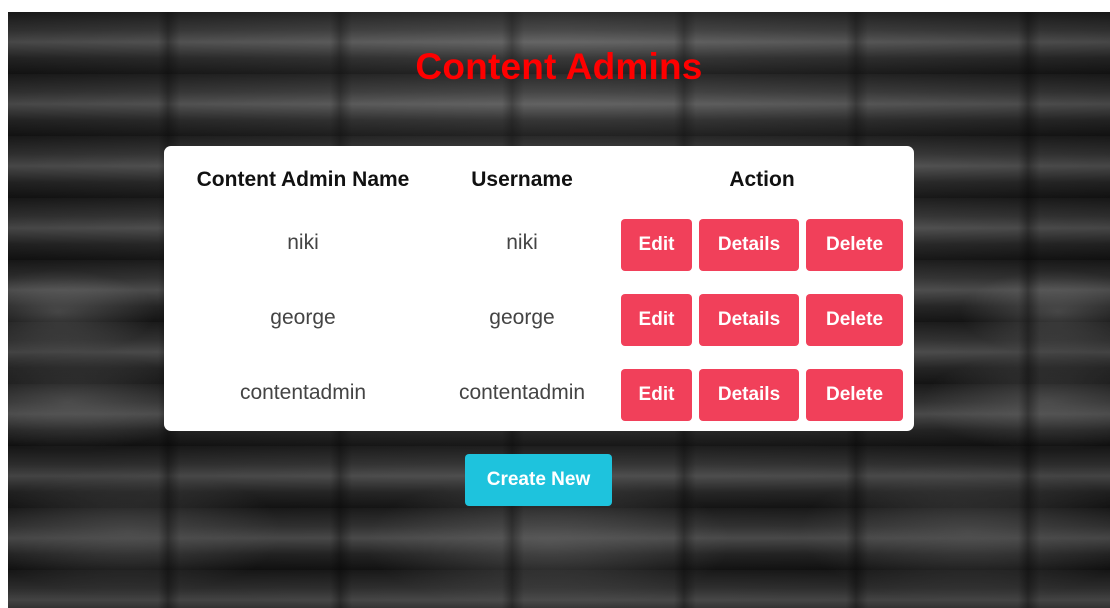  I want to click on table-row: george george Edit Details Delete, so click(539, 319).